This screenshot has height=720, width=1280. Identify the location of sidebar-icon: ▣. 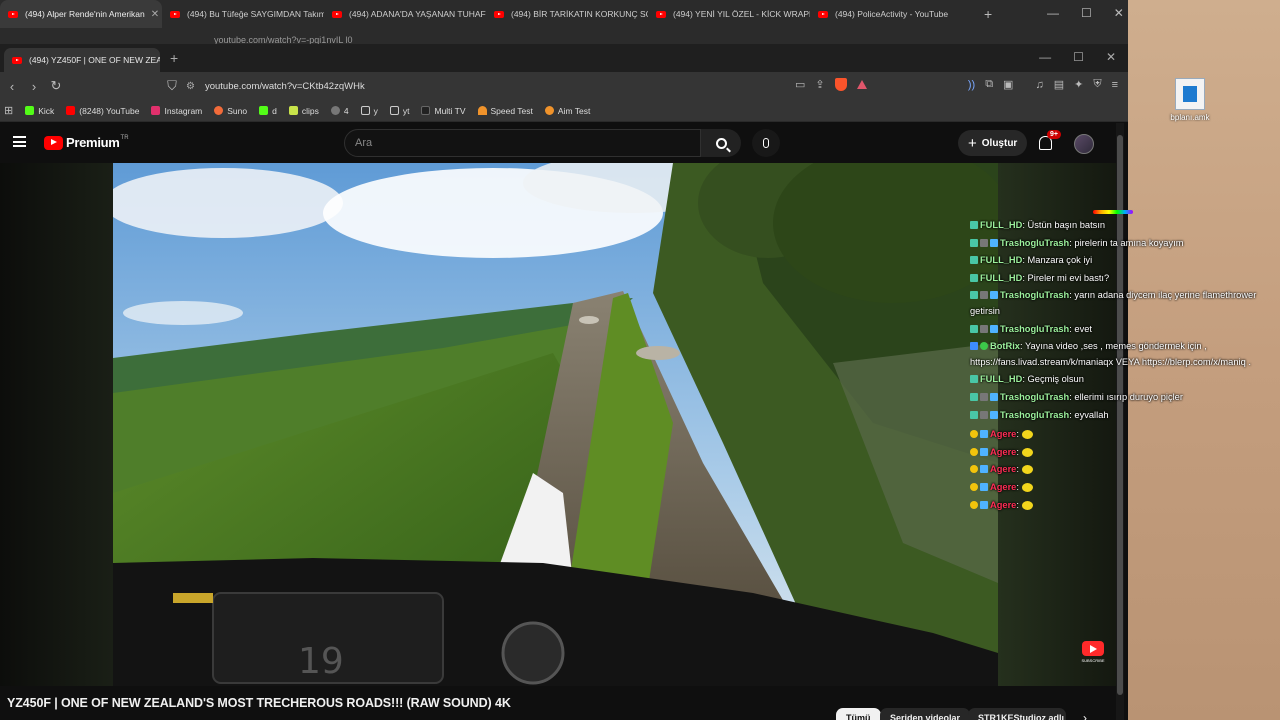
(1008, 84).